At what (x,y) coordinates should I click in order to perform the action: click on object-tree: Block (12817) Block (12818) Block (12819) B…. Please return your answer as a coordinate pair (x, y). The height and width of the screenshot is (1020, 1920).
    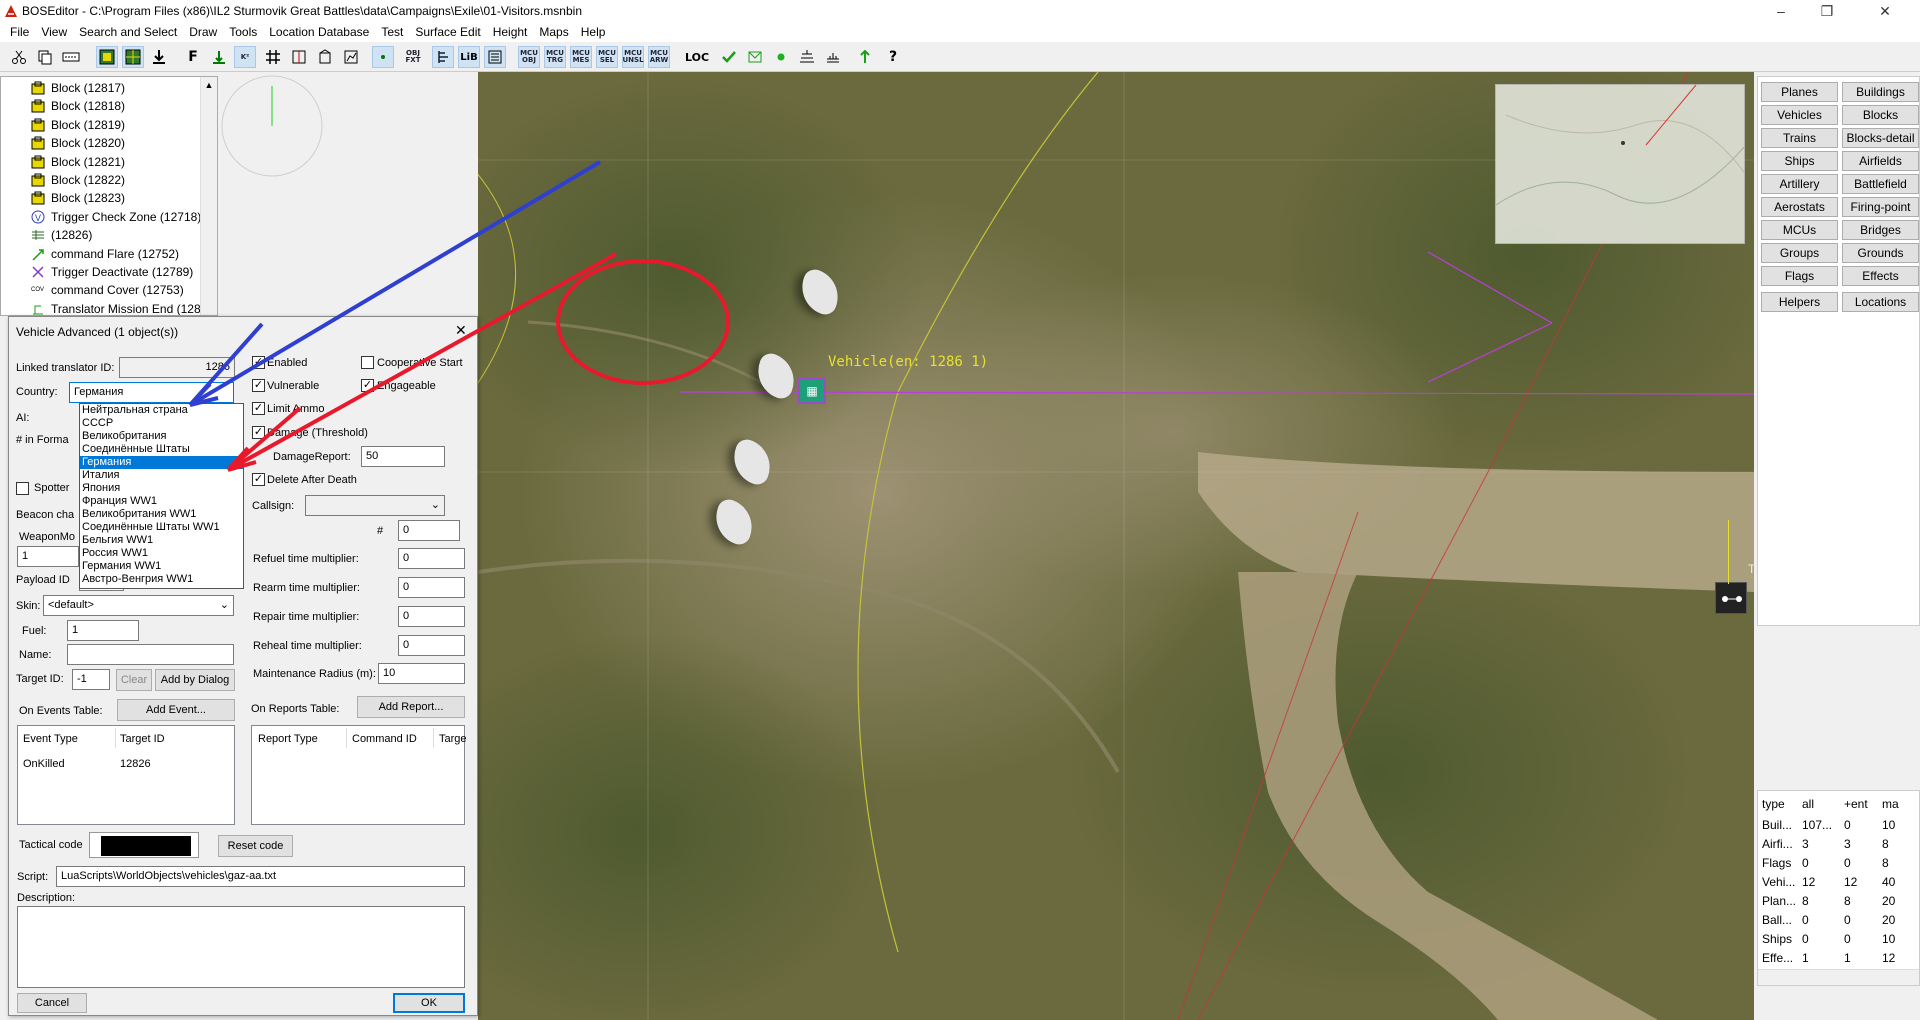
    Looking at the image, I should click on (109, 196).